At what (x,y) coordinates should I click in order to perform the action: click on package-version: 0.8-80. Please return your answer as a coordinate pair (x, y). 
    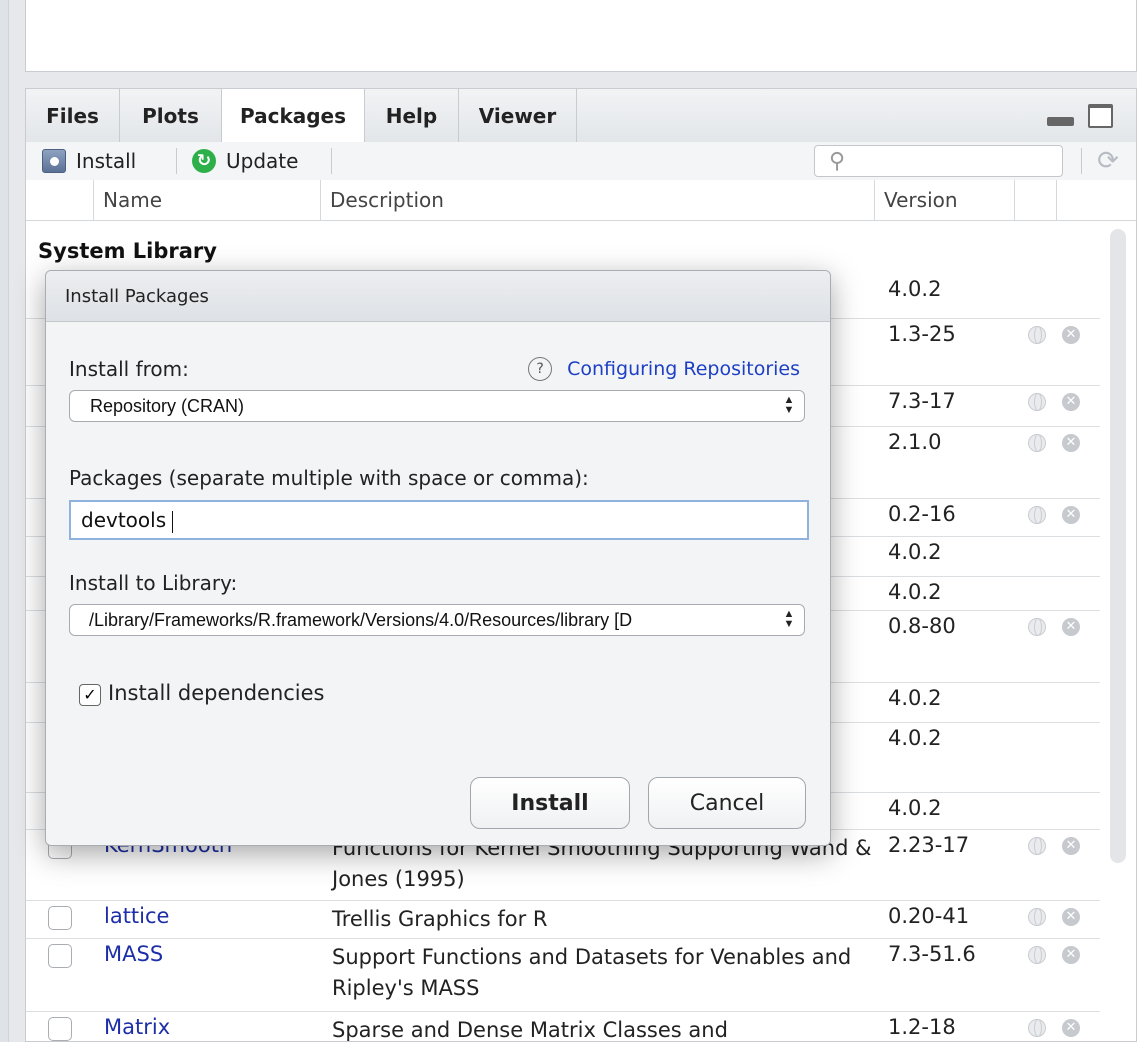
    Looking at the image, I should click on (922, 626).